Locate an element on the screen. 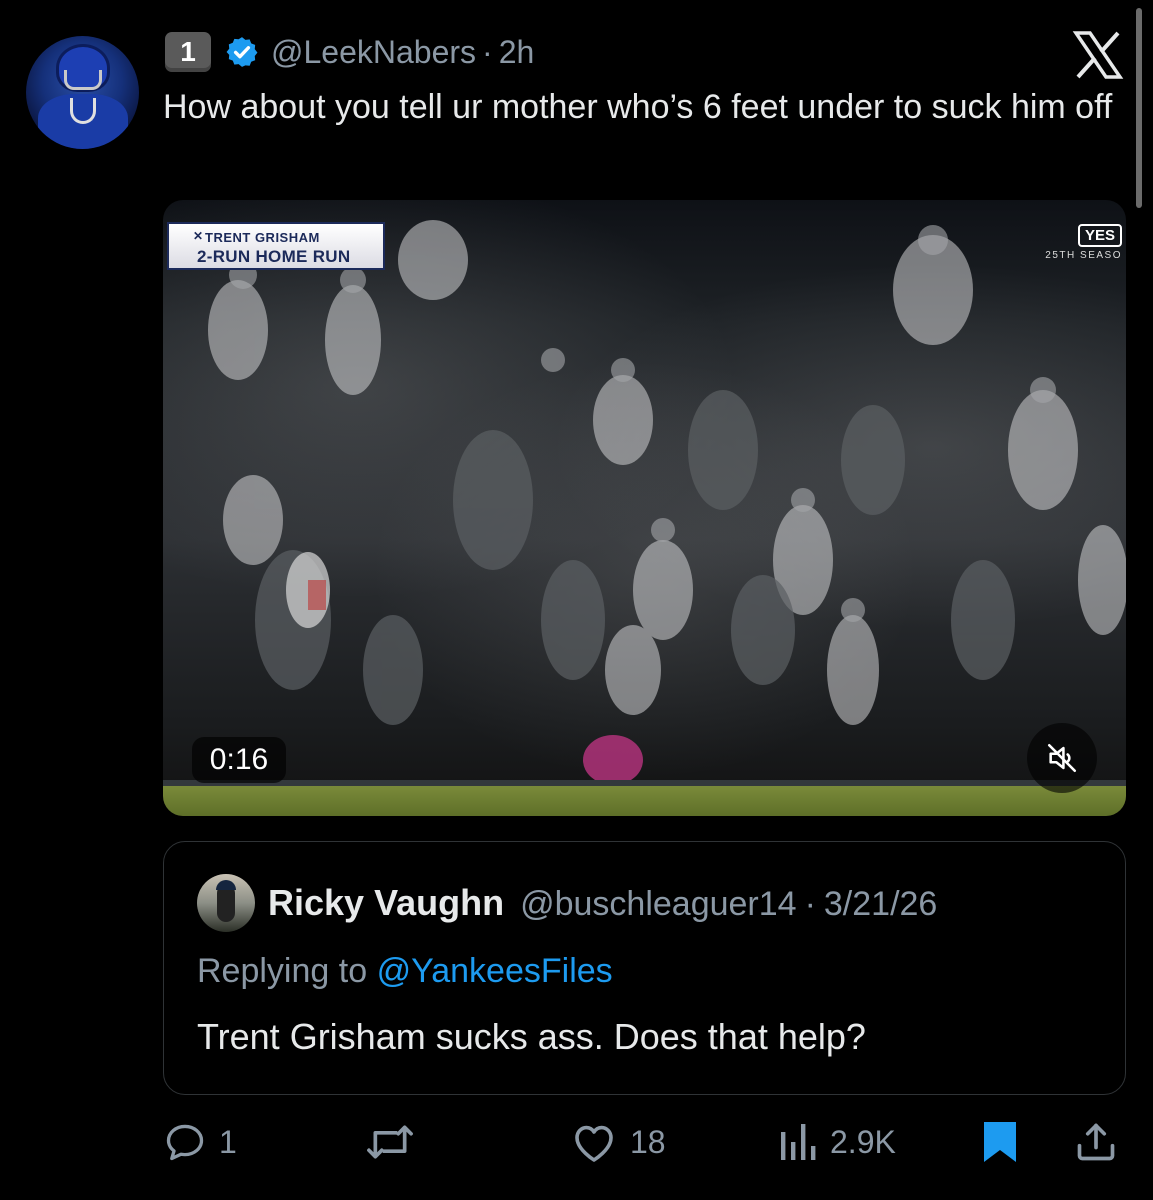 This screenshot has height=1200, width=1153. views-icon is located at coordinates (798, 1142).